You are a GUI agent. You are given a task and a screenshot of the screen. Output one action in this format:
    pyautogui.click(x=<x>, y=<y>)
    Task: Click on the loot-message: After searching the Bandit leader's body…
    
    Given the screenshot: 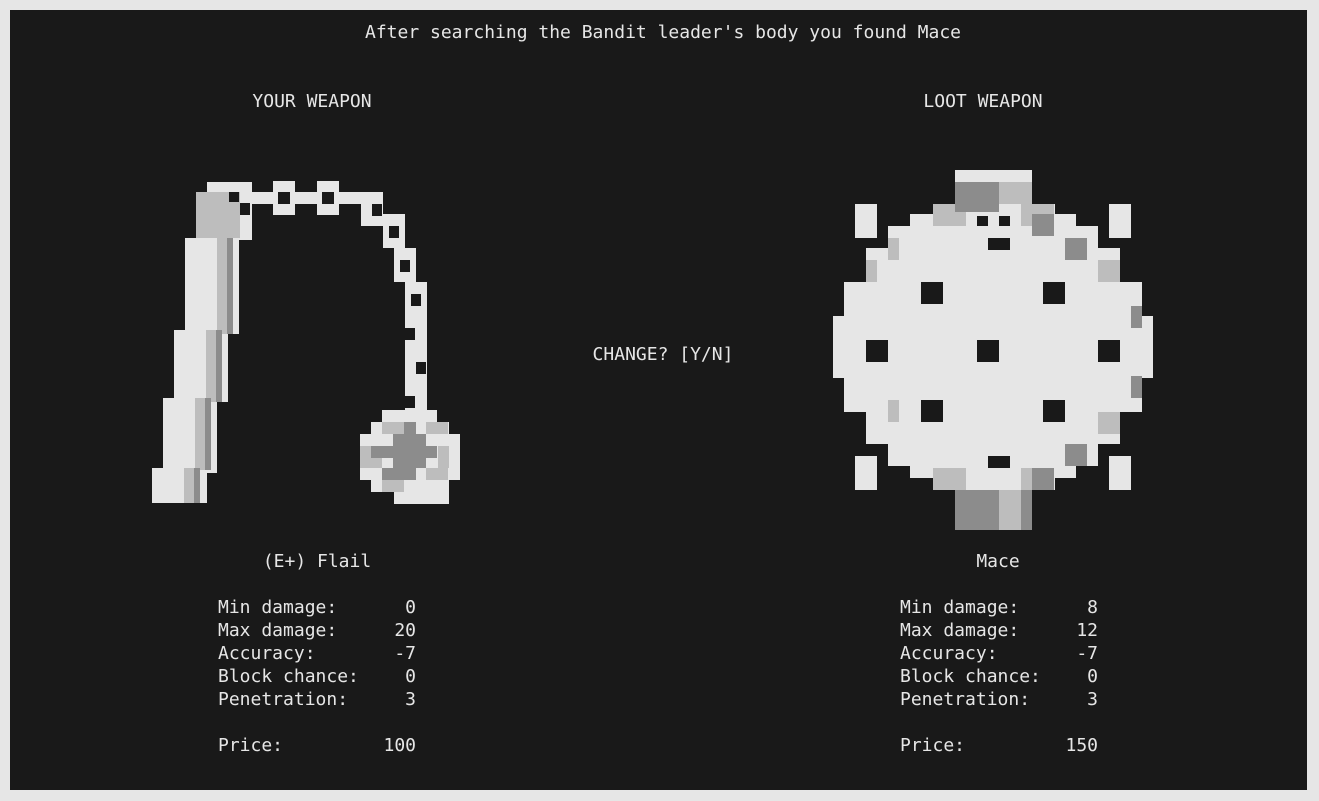 What is the action you would take?
    pyautogui.click(x=663, y=32)
    